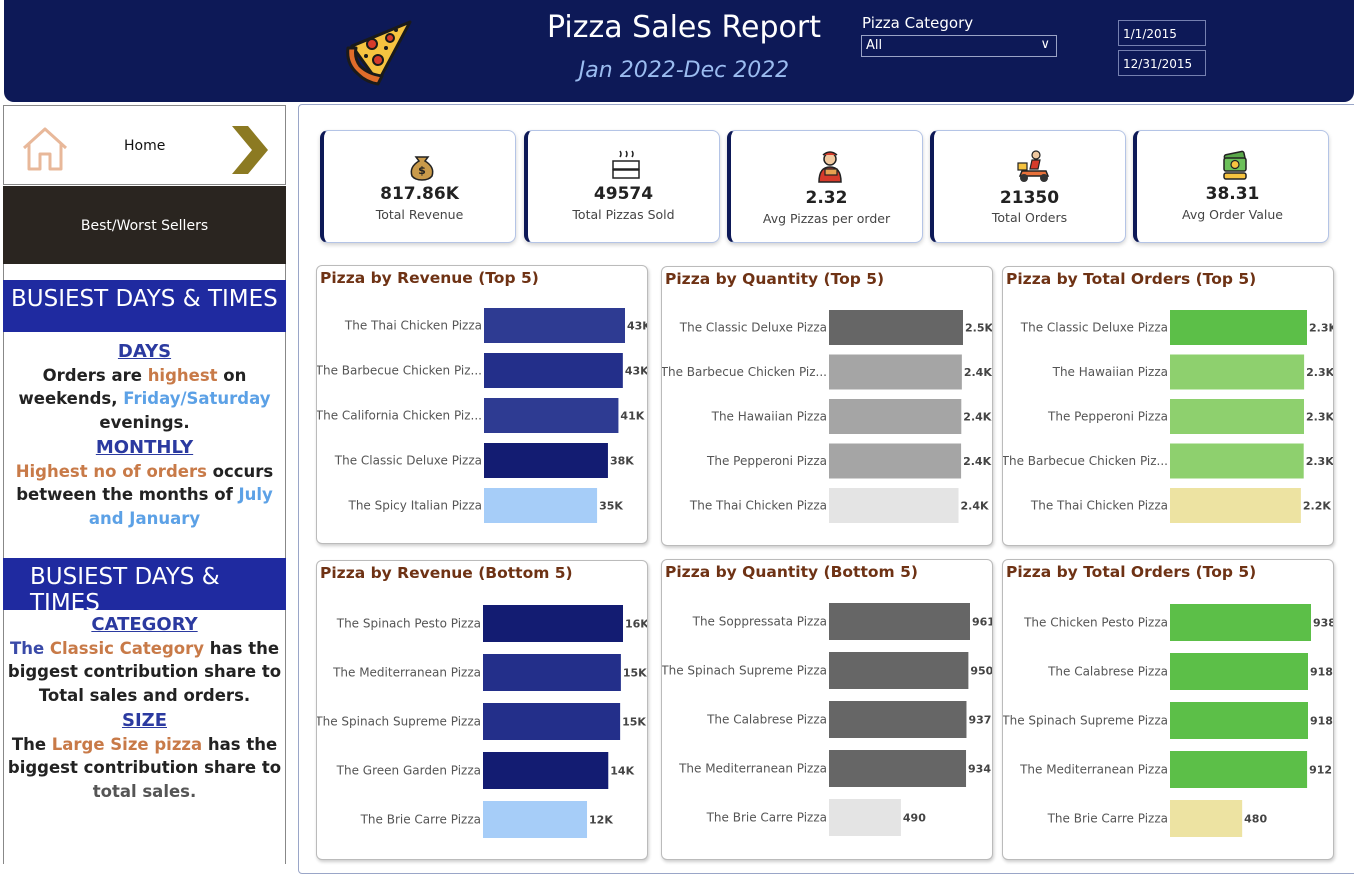 The height and width of the screenshot is (874, 1354). Describe the element at coordinates (420, 820) in the screenshot. I see `category-label: The Brie Carre Pizza` at that location.